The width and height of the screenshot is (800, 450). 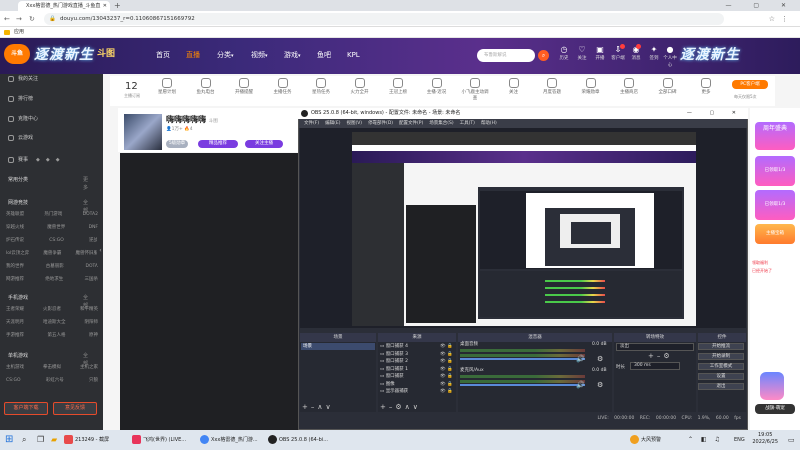 What do you see at coordinates (19, 32) in the screenshot?
I see `bookmark-apps: 应用` at bounding box center [19, 32].